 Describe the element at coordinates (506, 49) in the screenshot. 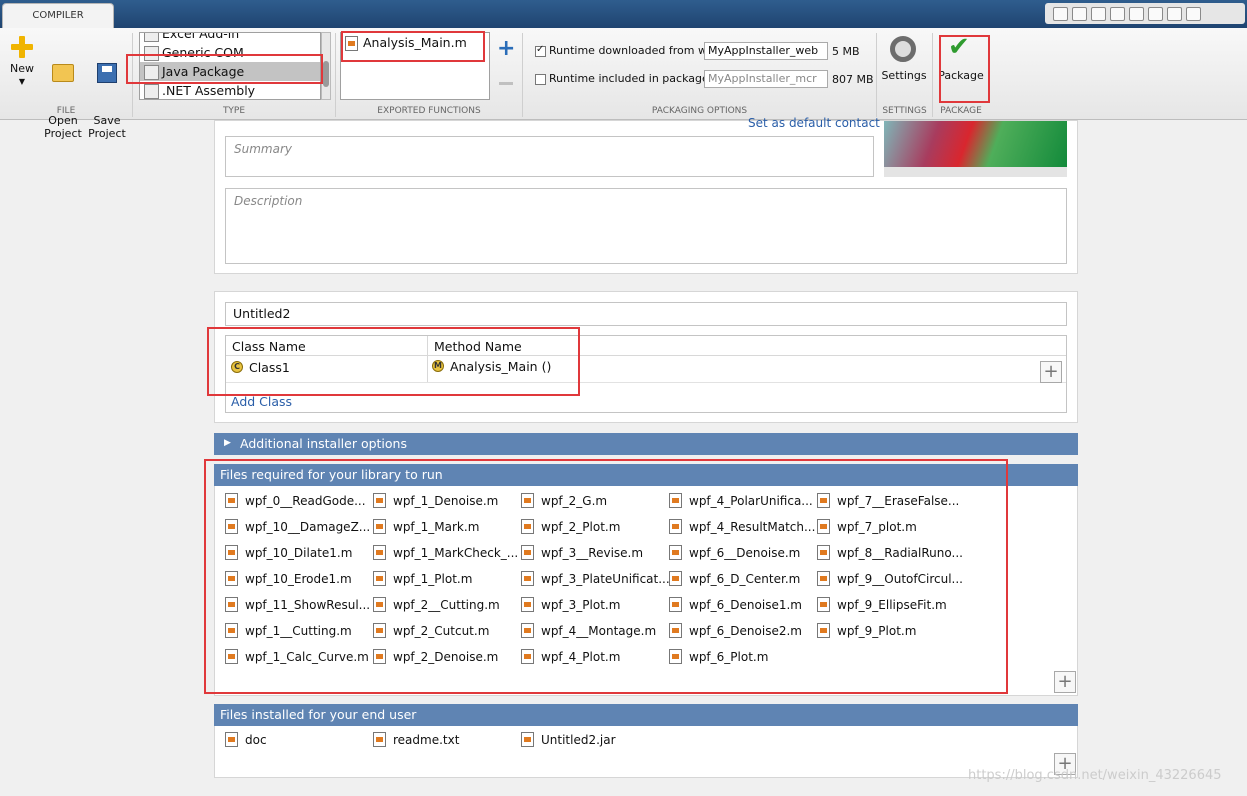

I see `add-function-icon: +` at that location.